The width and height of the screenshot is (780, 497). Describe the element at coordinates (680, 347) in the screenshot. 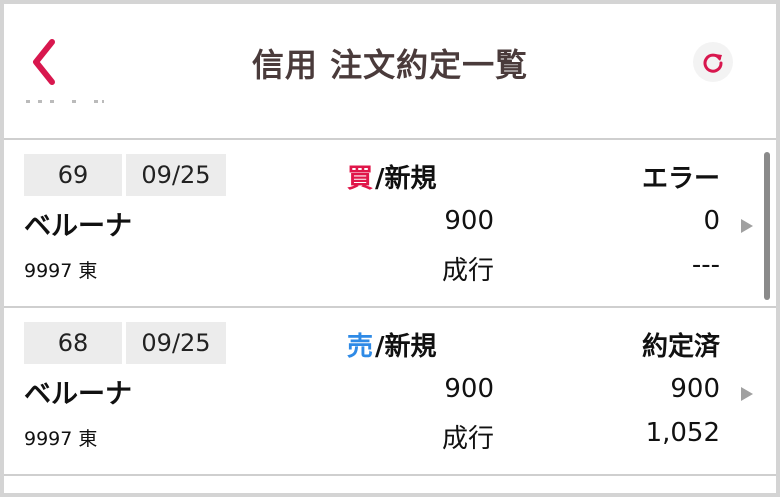

I see `status-label: 約定済` at that location.